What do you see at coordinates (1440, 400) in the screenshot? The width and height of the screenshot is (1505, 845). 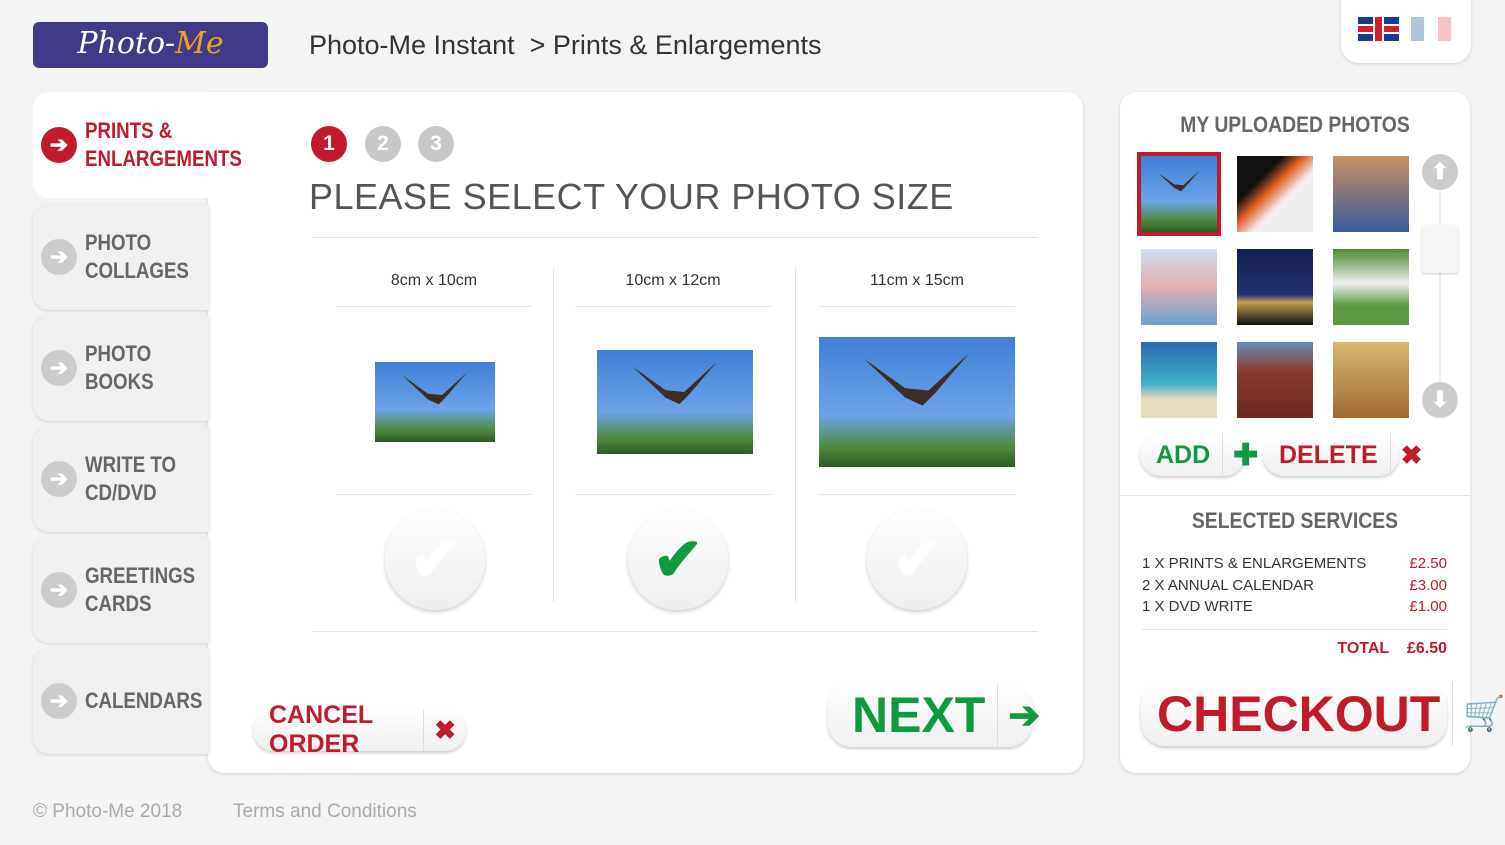 I see `scroll-down-icon: ⬇` at bounding box center [1440, 400].